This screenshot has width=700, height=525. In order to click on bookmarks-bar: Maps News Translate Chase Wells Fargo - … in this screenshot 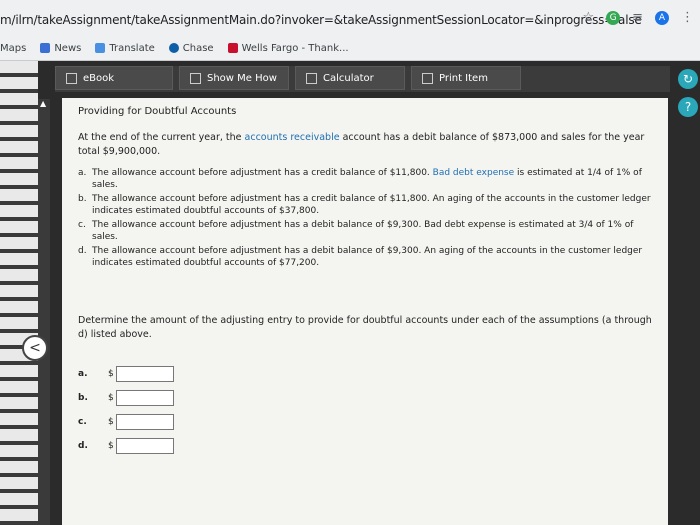, I will do `click(174, 48)`.